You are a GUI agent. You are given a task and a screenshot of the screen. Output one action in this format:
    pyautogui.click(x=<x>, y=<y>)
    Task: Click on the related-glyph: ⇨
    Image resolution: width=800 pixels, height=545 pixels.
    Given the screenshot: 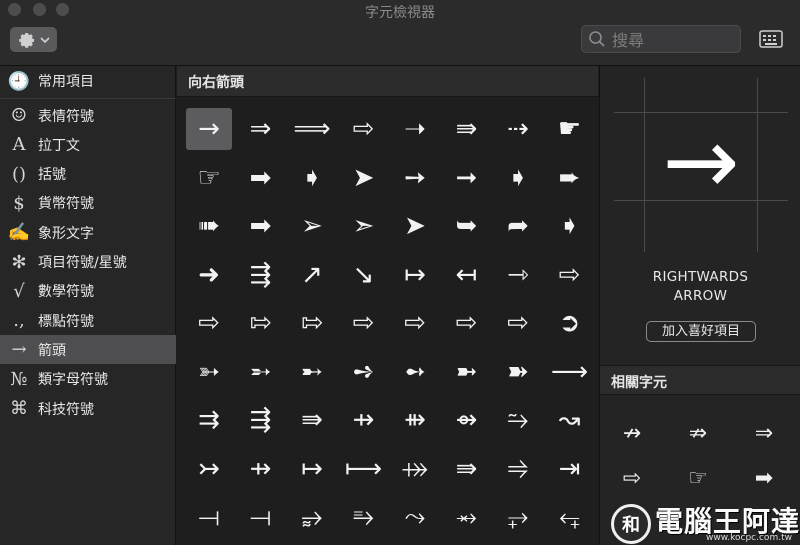 What is the action you would take?
    pyautogui.click(x=632, y=478)
    